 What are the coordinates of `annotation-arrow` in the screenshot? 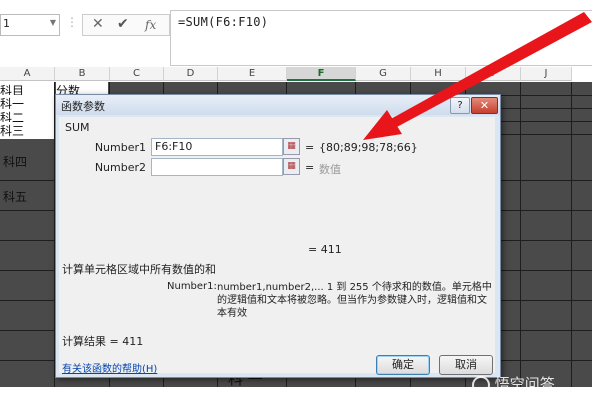 It's located at (477, 76).